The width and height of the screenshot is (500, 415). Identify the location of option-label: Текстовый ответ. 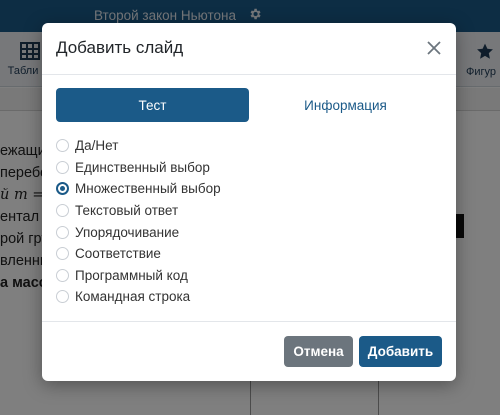
(127, 211).